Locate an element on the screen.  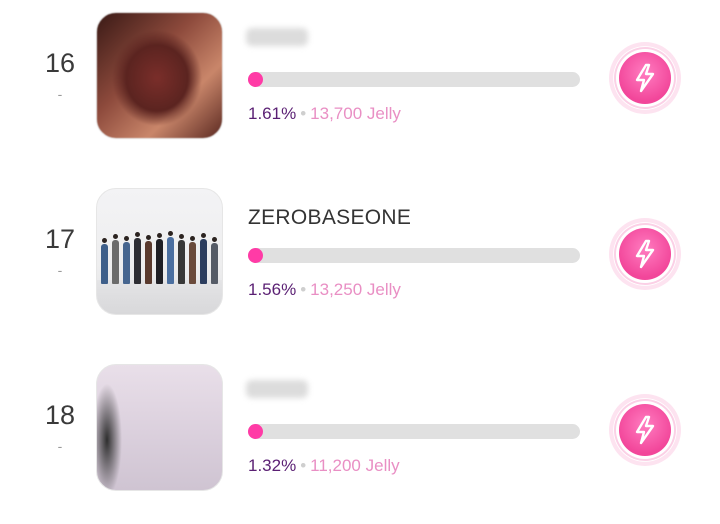
jelly-count: 13,700 Jelly is located at coordinates (355, 113).